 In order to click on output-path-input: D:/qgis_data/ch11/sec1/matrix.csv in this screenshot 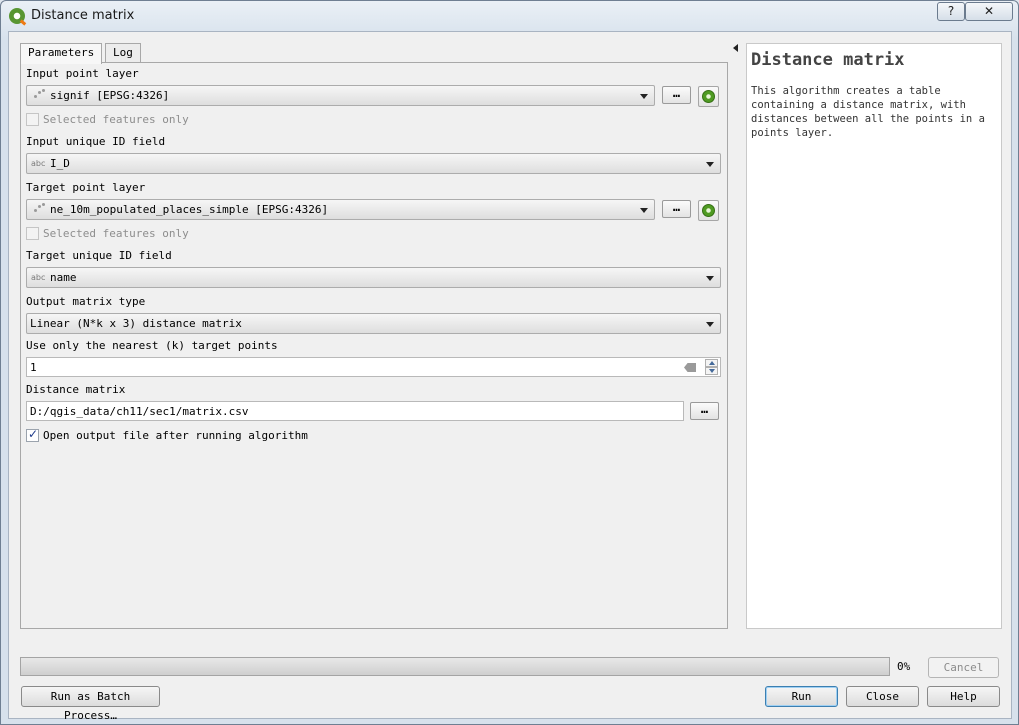, I will do `click(355, 411)`.